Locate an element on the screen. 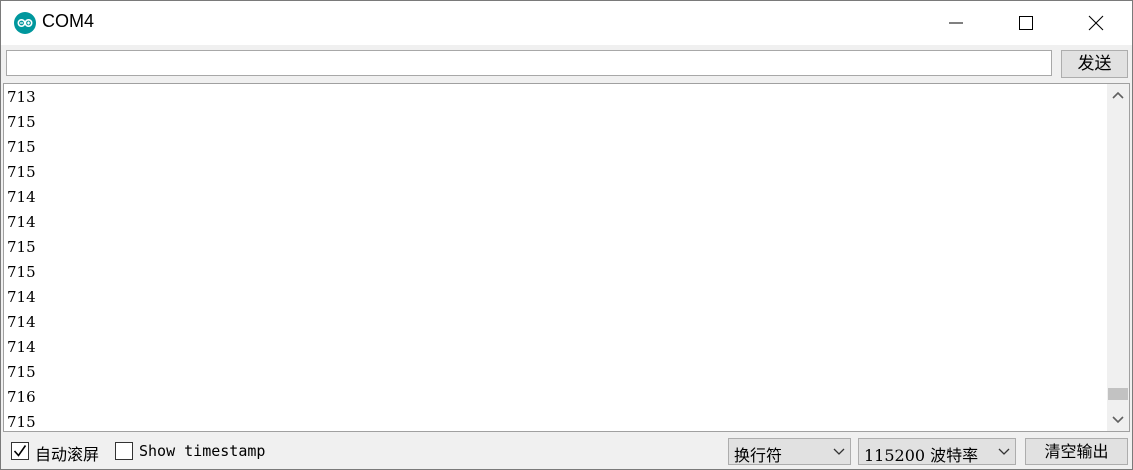  title-bar: COM4 is located at coordinates (566, 23).